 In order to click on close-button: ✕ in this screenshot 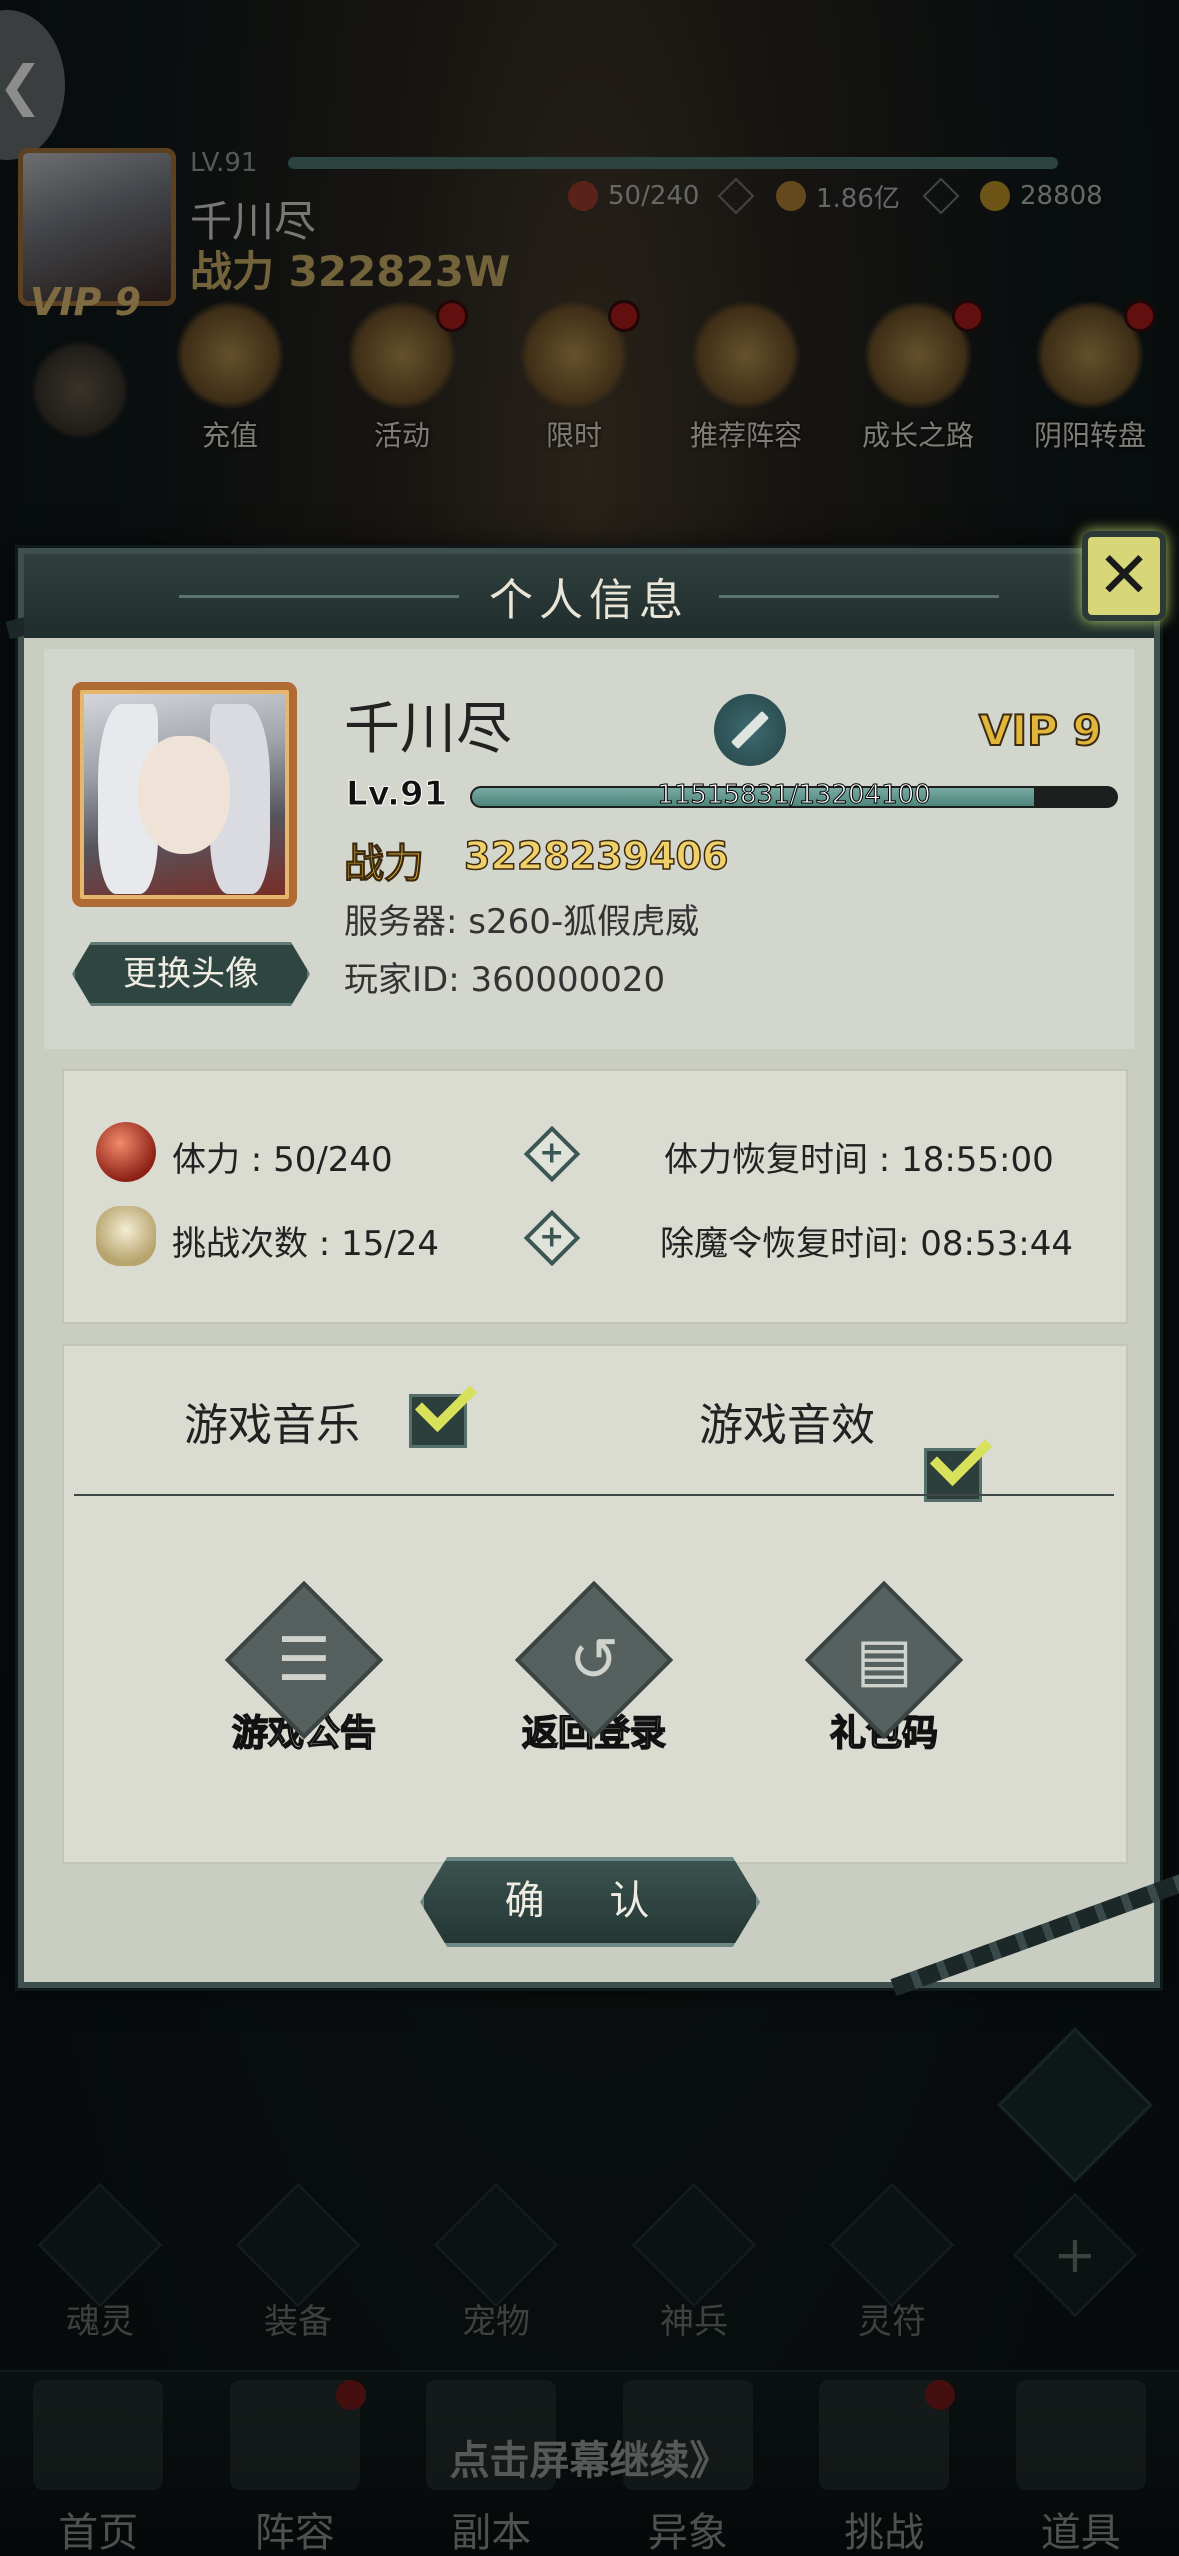, I will do `click(1124, 576)`.